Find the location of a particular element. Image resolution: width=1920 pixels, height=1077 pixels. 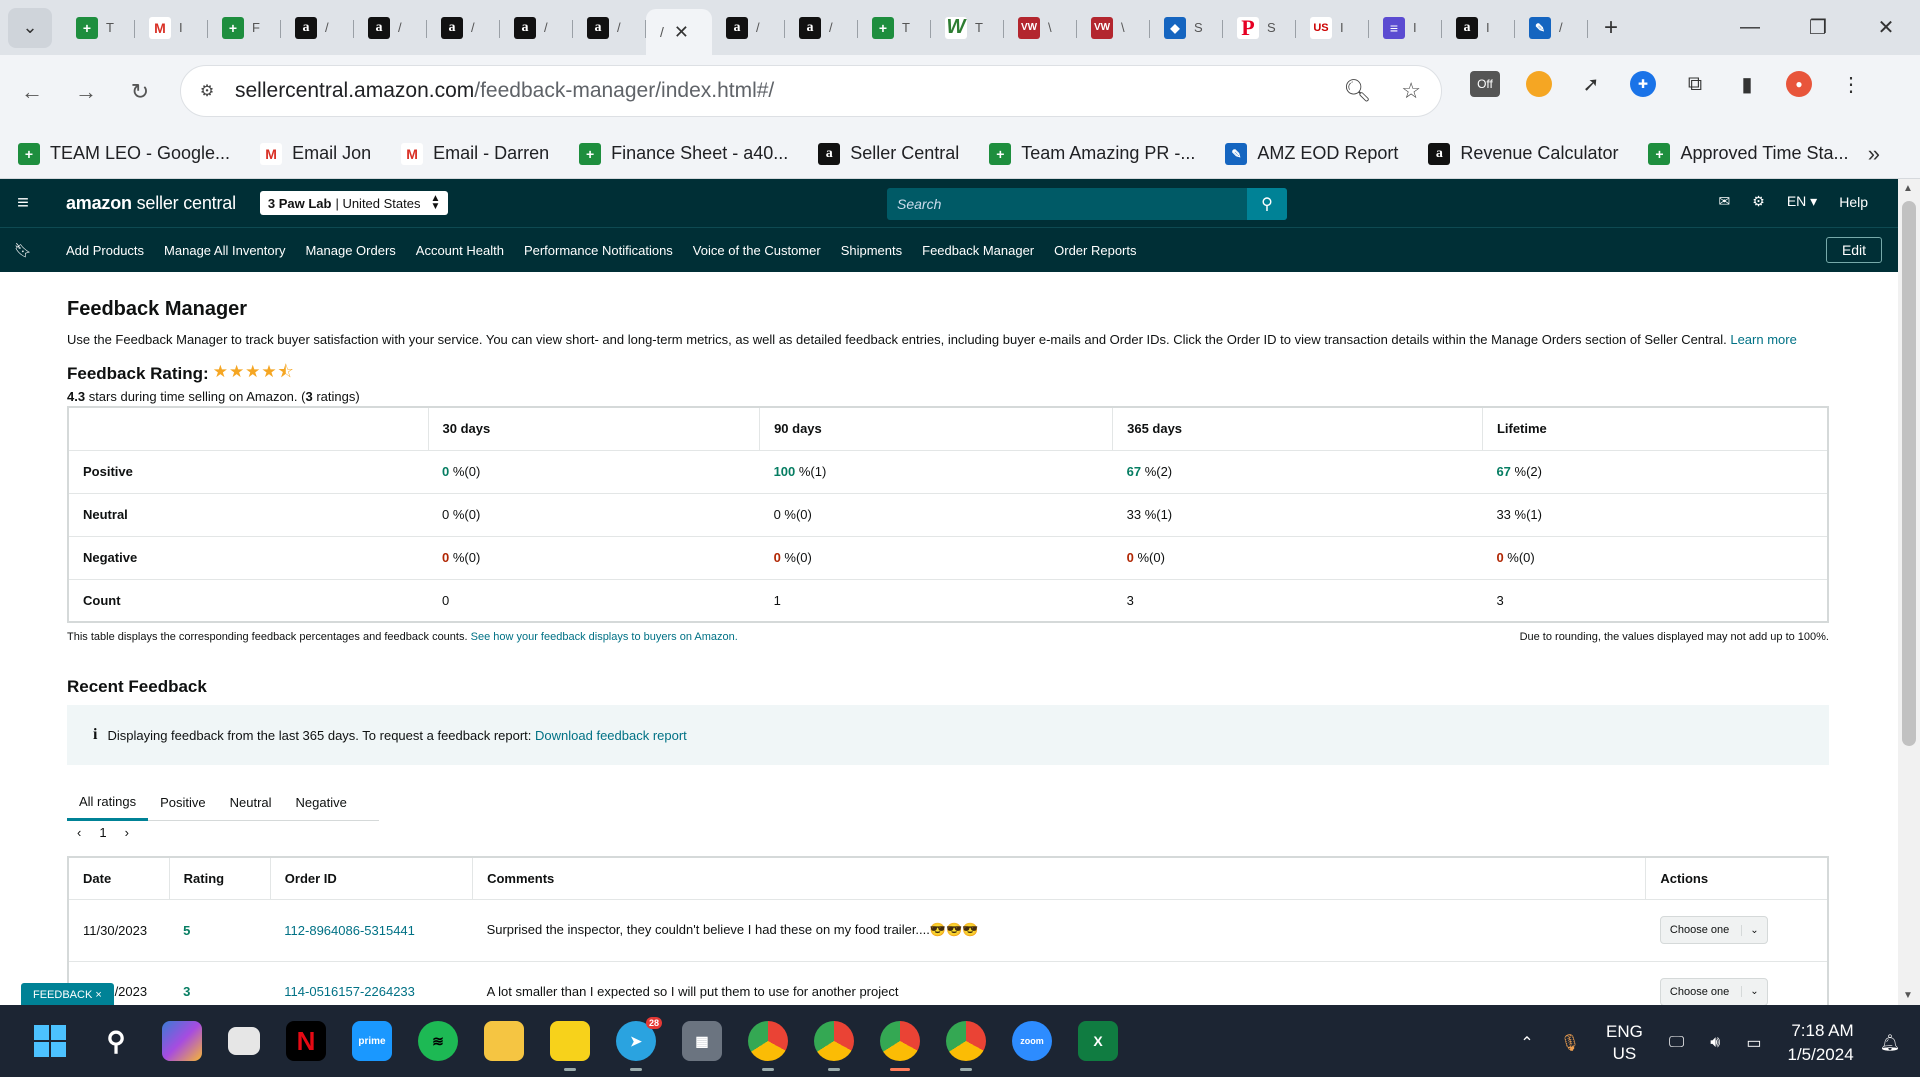

spotify-icon: ≋ is located at coordinates (438, 1041).